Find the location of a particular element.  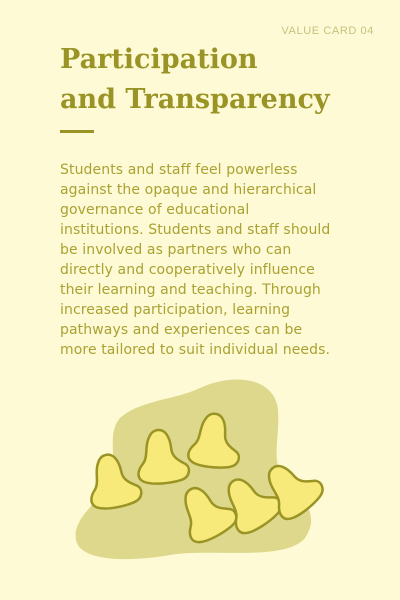

card-title-line: Participation is located at coordinates (159, 59).